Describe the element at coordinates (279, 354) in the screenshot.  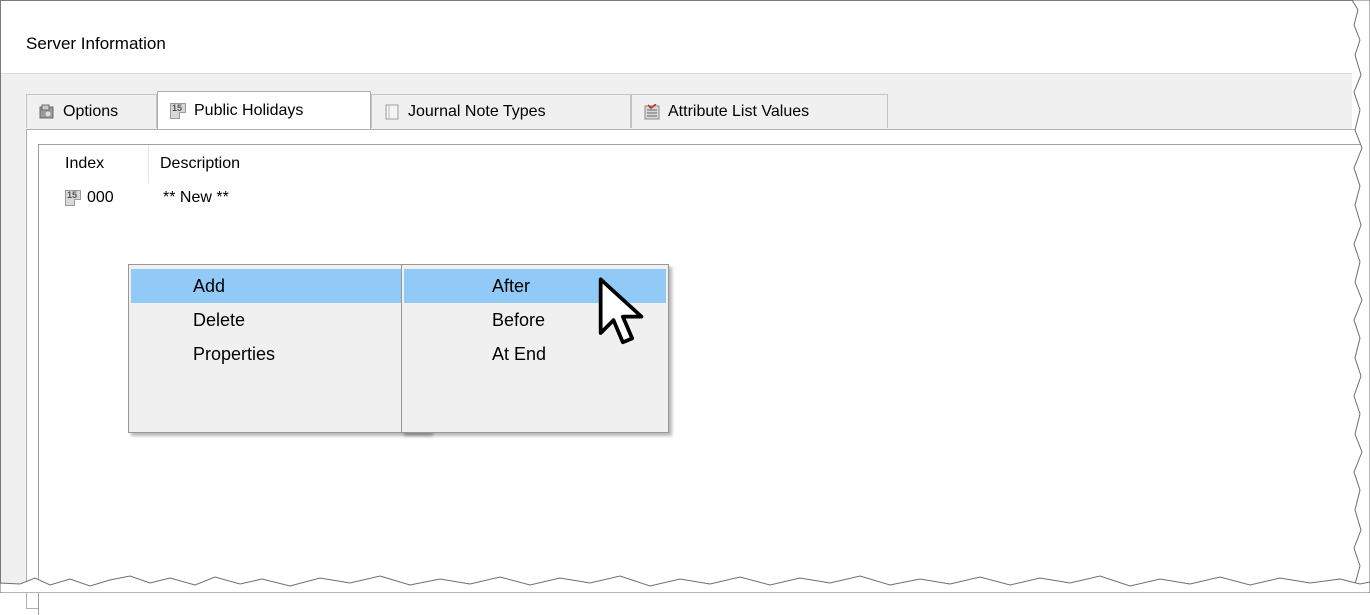
I see `menu-item-properties: Properties` at that location.